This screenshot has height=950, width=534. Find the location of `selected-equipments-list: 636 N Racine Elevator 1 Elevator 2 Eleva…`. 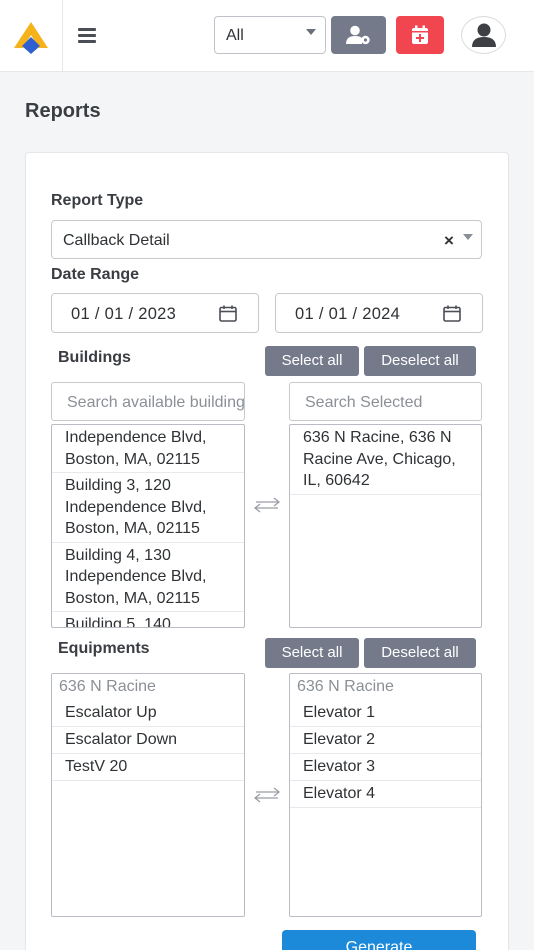

selected-equipments-list: 636 N Racine Elevator 1 Elevator 2 Eleva… is located at coordinates (385, 795).